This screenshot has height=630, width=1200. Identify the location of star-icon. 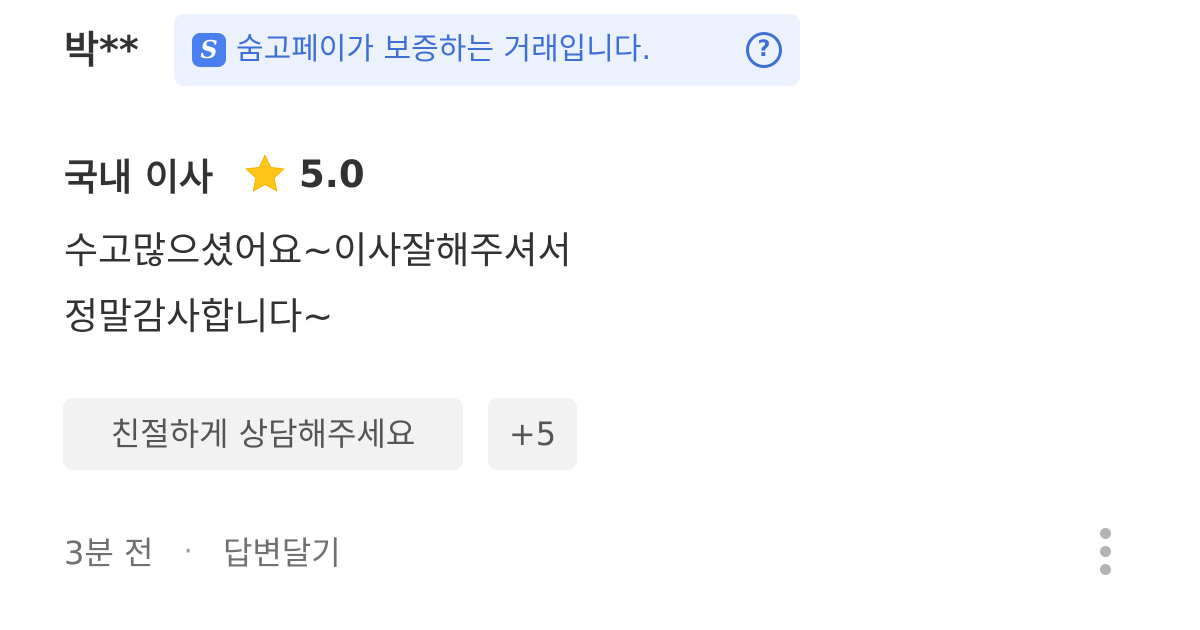
(265, 173).